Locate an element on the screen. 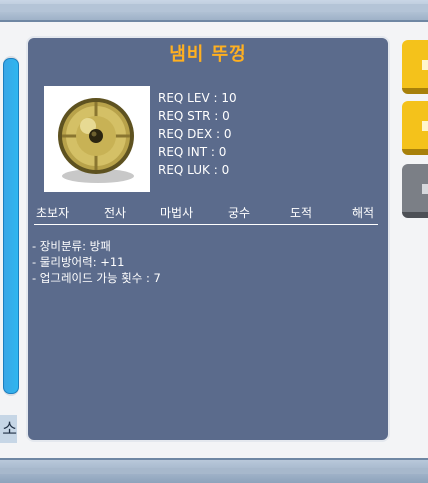 Image resolution: width=428 pixels, height=483 pixels. desc-category: - 장비분류: 방패 is located at coordinates (71, 246).